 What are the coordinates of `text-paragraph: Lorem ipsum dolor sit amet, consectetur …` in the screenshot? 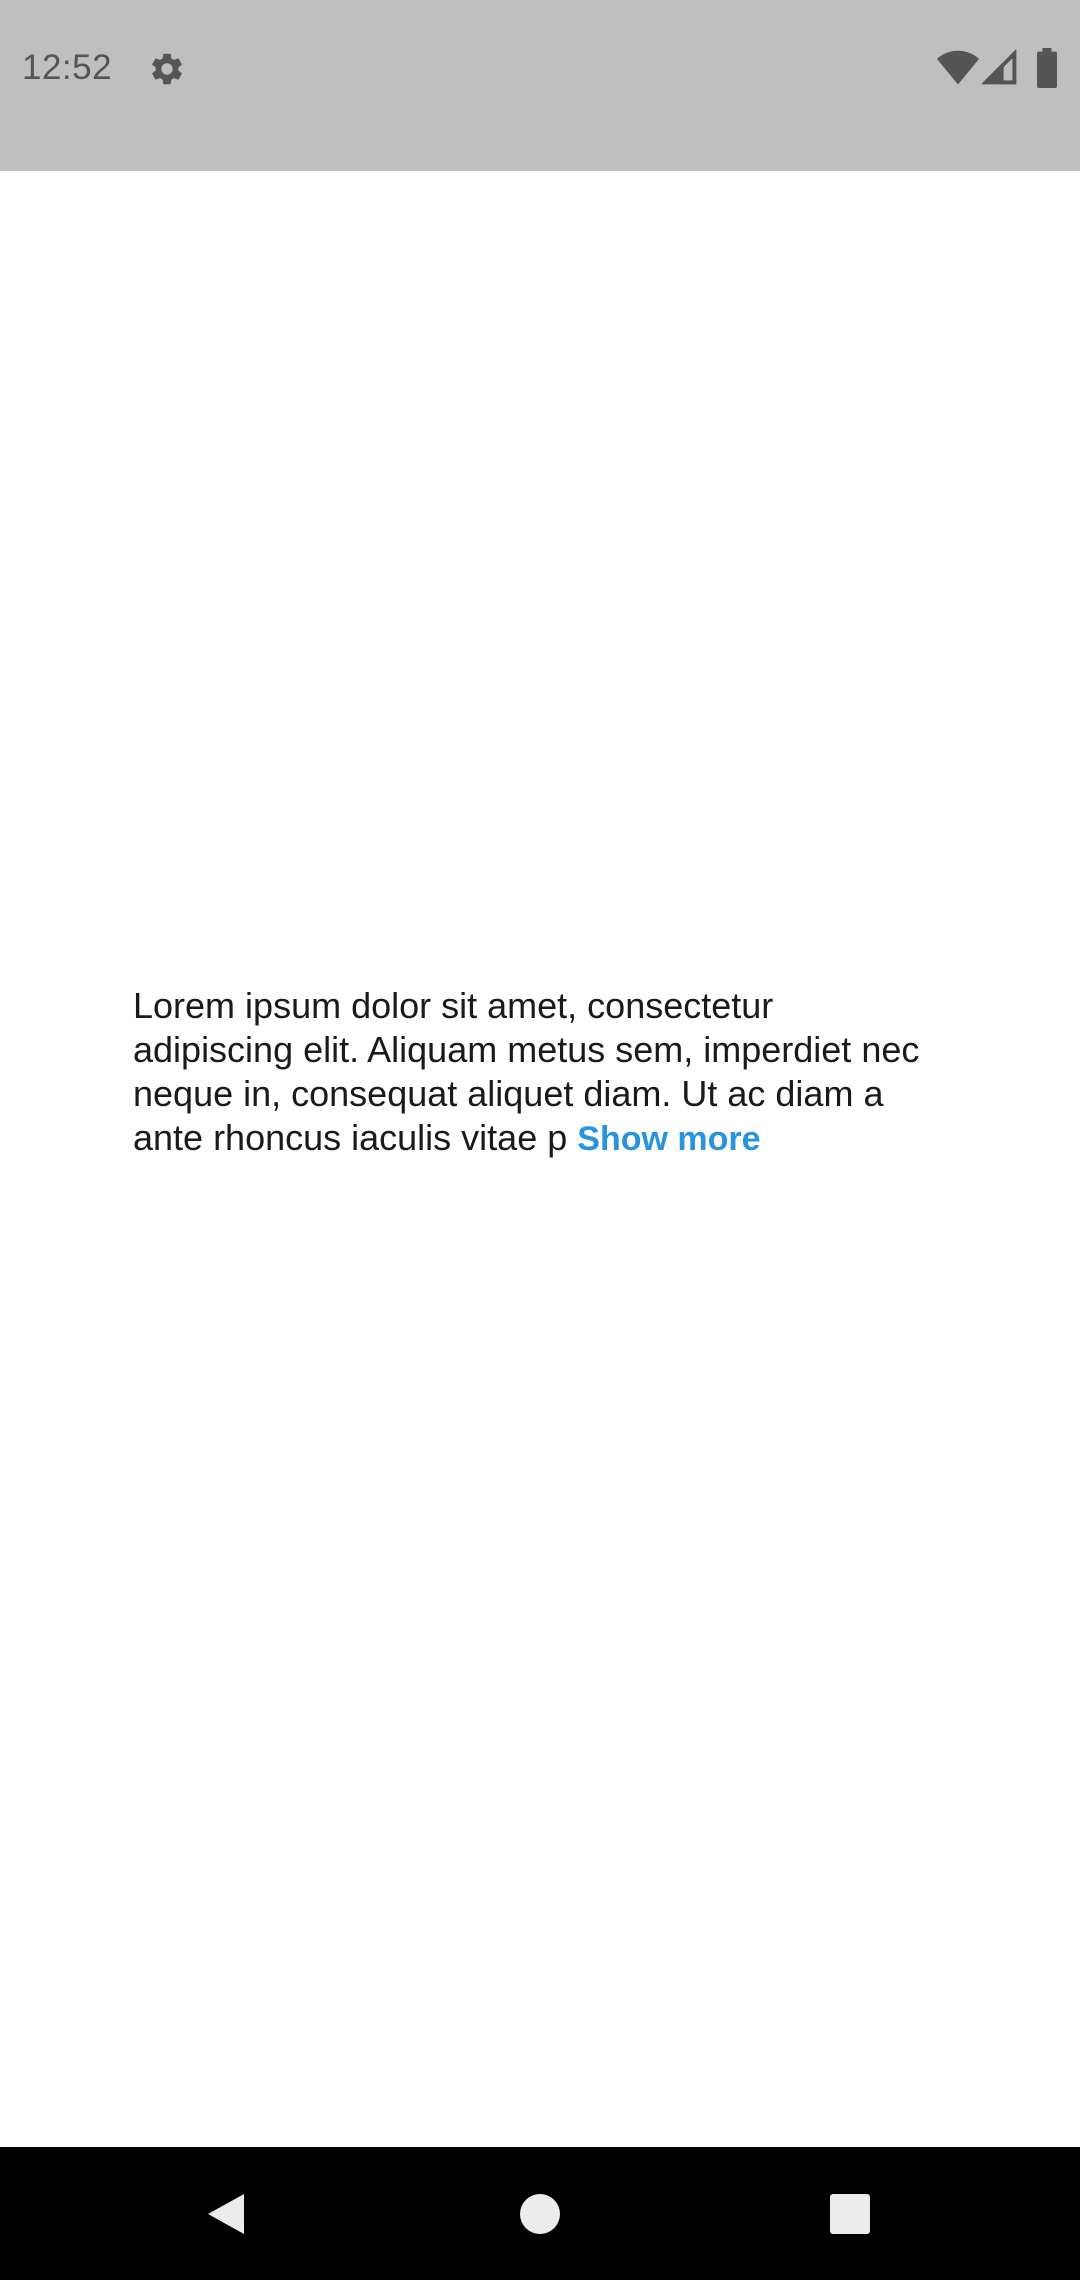 It's located at (533, 1072).